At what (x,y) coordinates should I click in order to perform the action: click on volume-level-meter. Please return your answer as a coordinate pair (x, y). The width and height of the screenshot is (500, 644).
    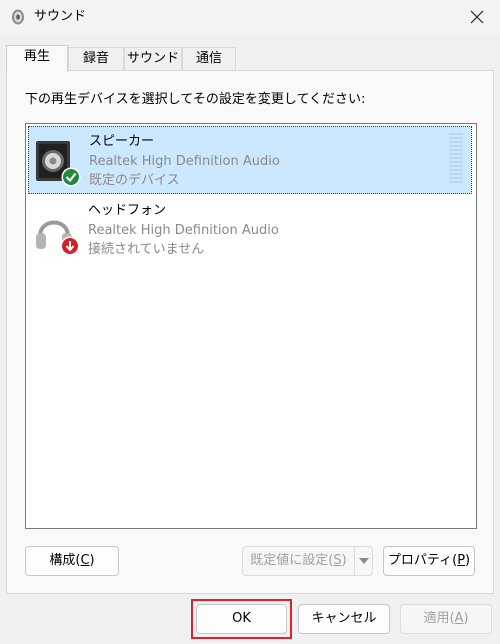
    Looking at the image, I should click on (456, 160).